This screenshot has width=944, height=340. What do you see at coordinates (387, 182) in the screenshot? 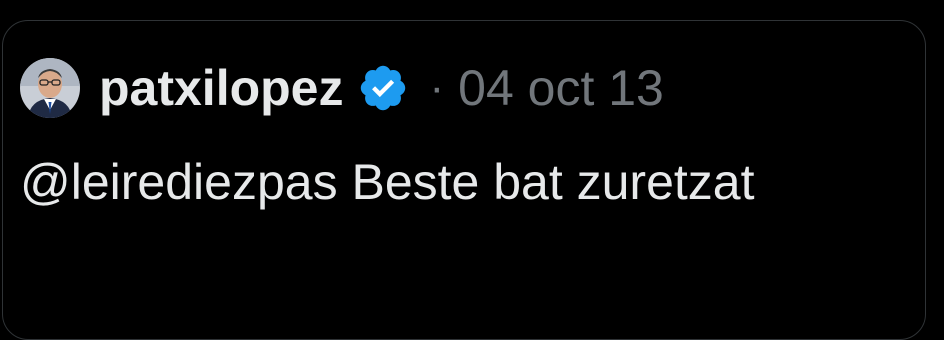
I see `tweet-text: @leirediezpas Beste bat zuretzat` at bounding box center [387, 182].